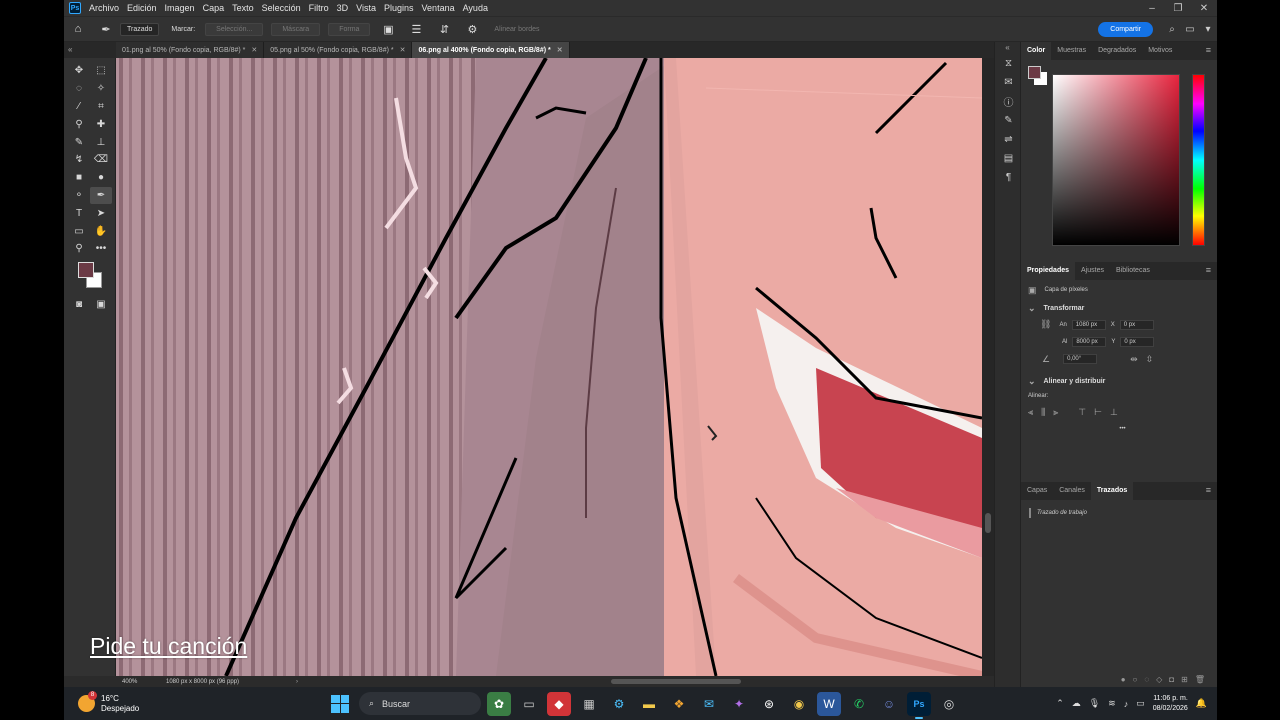 The image size is (1280, 720). I want to click on chatgpt-icon: ⊛, so click(769, 704).